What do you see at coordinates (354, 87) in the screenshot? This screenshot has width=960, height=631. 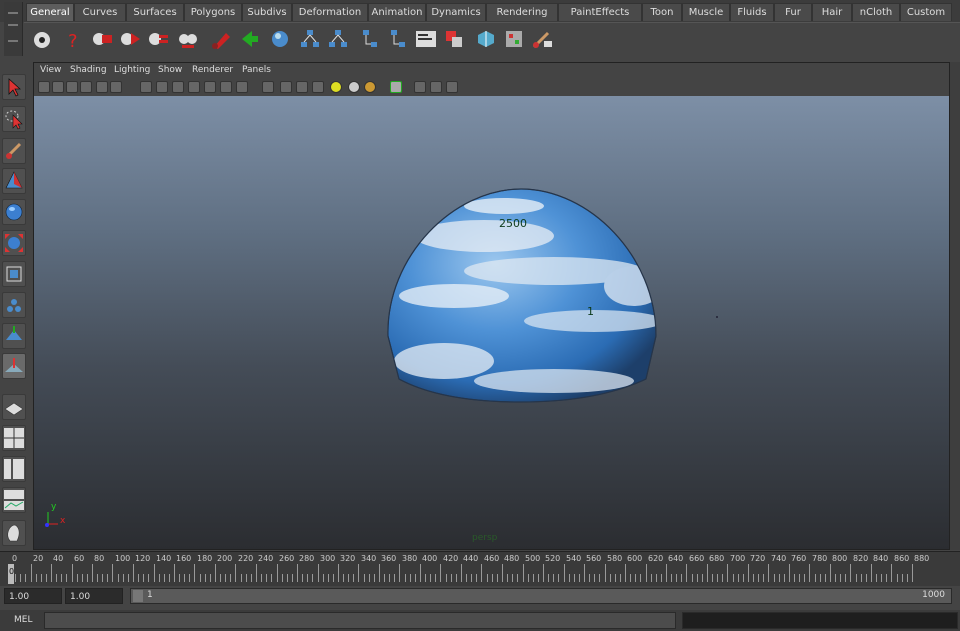 I see `all-lights-icon` at bounding box center [354, 87].